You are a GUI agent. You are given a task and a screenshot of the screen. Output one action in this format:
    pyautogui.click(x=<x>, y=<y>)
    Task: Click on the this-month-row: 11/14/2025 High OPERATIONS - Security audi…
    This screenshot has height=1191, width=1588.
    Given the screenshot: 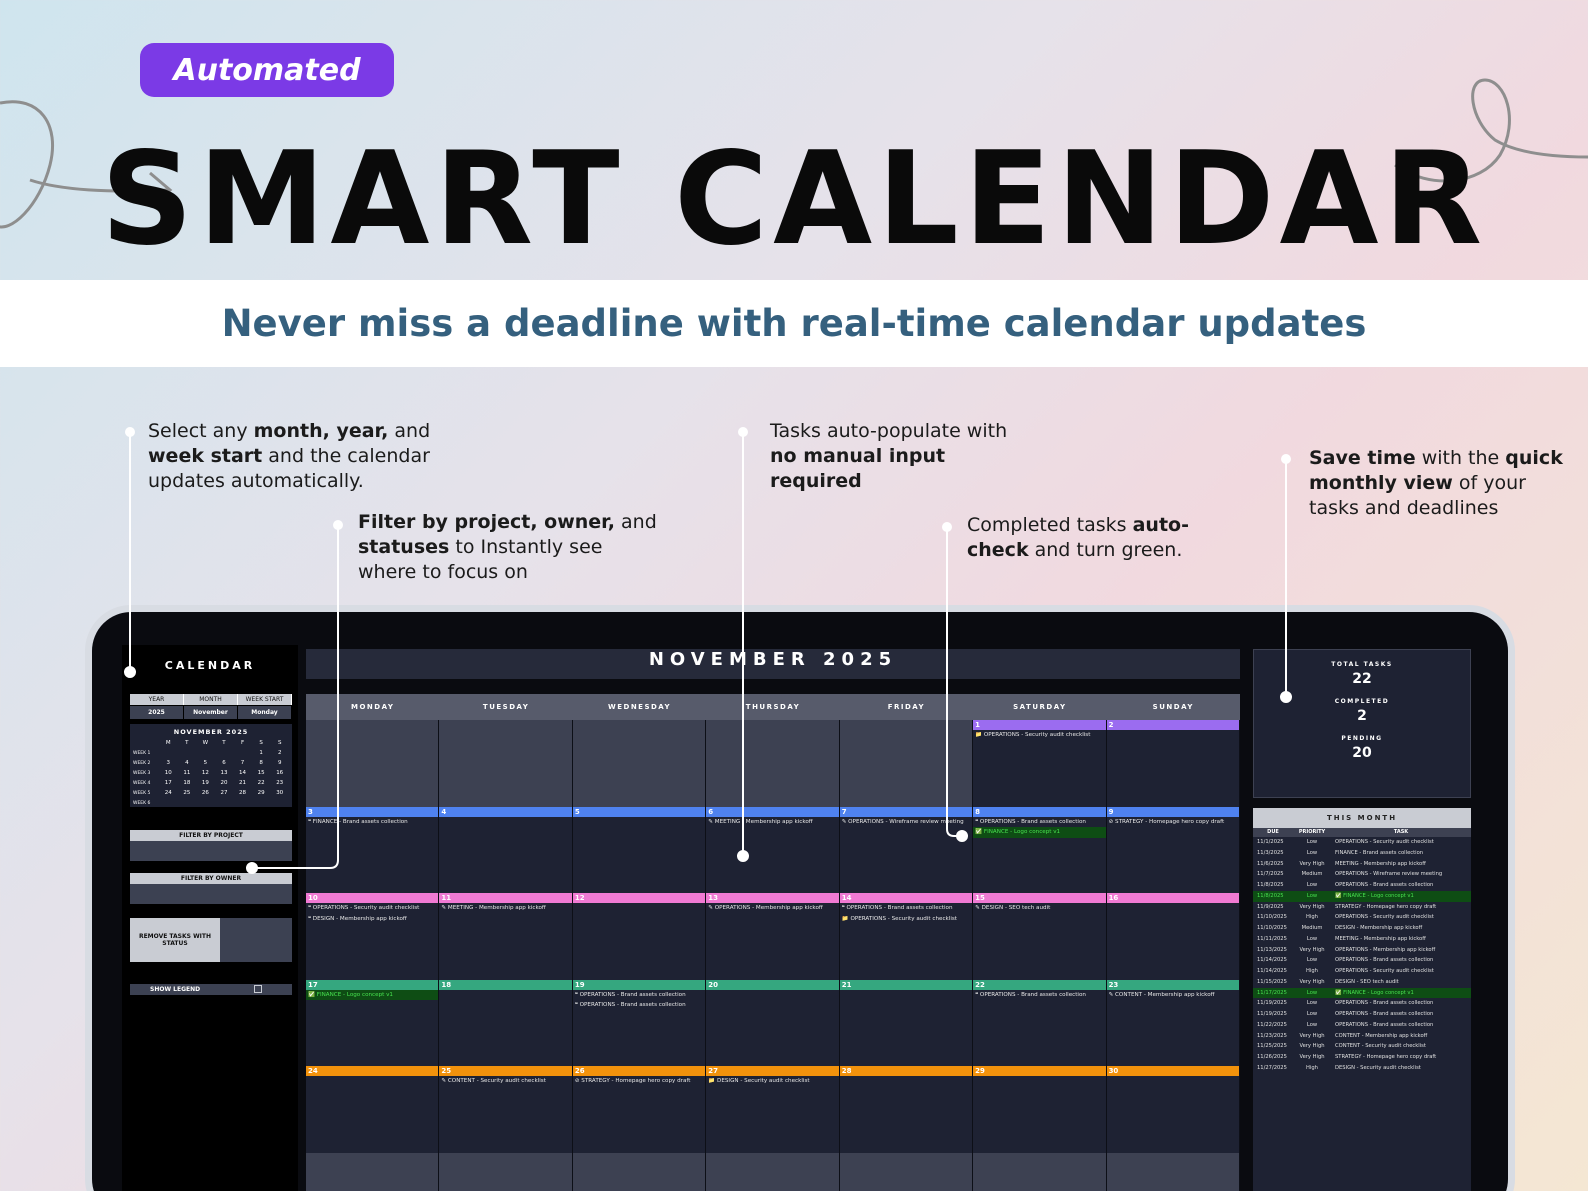 What is the action you would take?
    pyautogui.click(x=1362, y=971)
    